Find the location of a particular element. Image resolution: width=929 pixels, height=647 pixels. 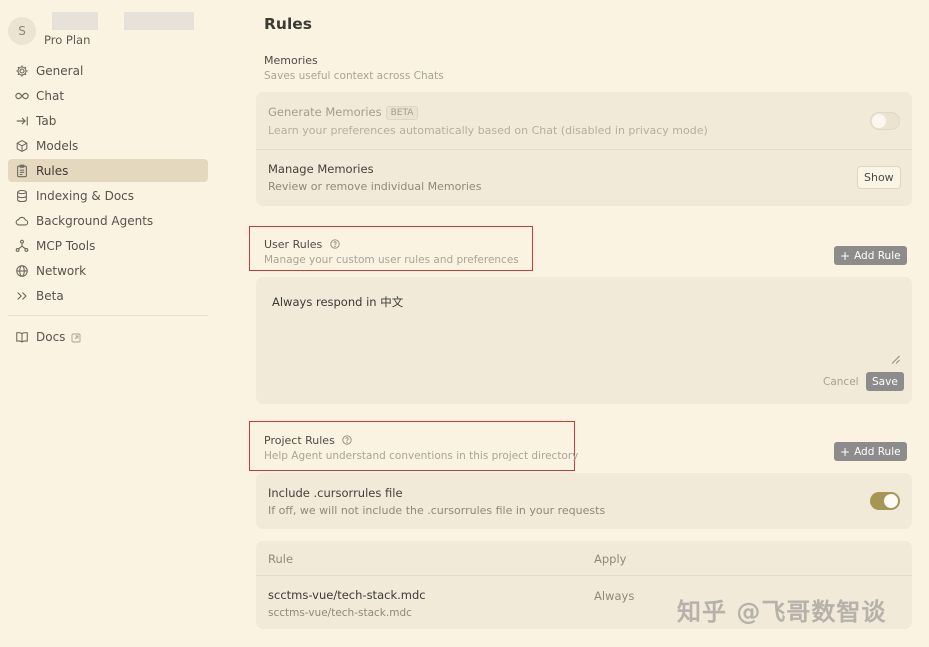

sidebar-item-background-agents: Background Agents is located at coordinates (108, 220).